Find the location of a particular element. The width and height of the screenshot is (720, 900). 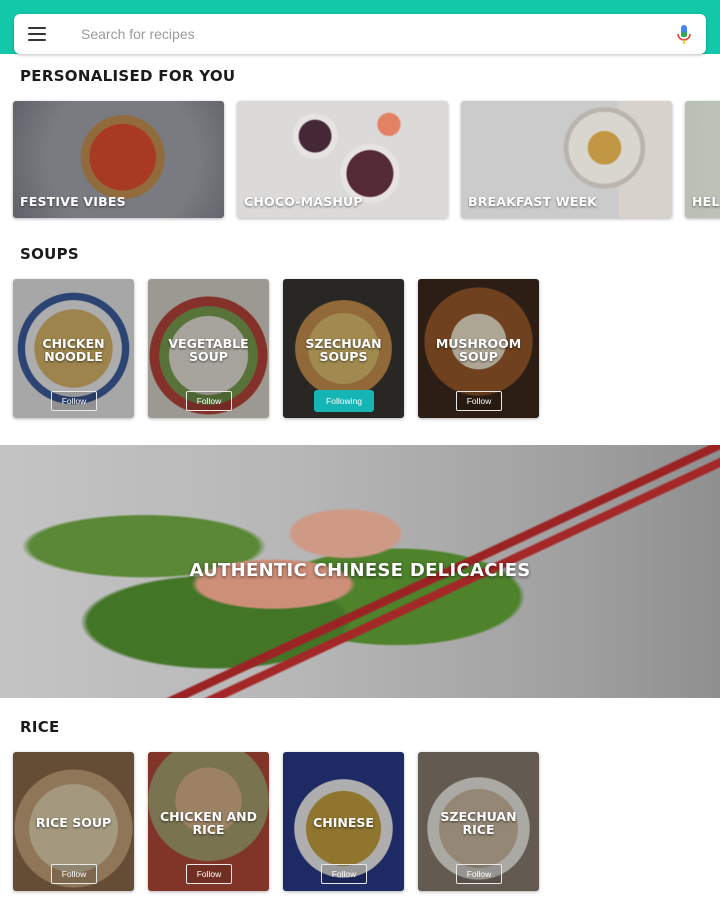

soup-card-chicken-noodle: CHICKEN NOODLE Follow is located at coordinates (73, 348).